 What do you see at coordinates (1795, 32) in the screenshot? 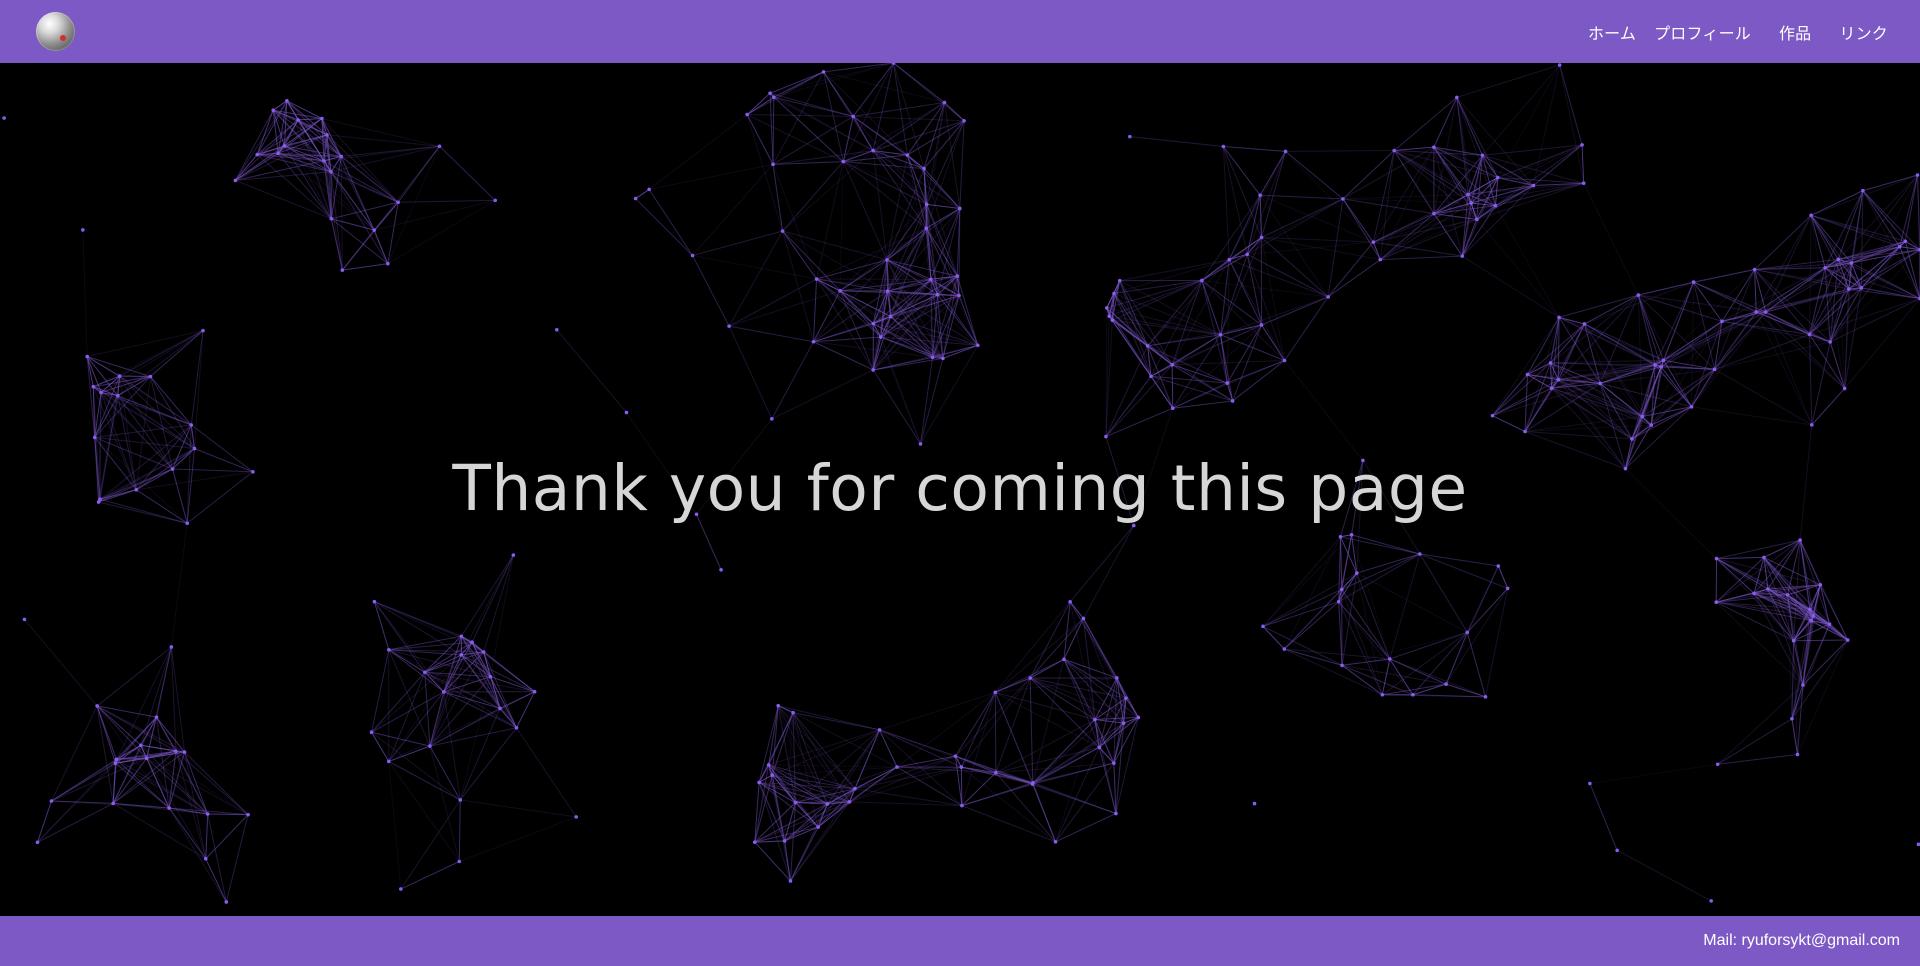
I see `nav-works-link: 作品` at bounding box center [1795, 32].